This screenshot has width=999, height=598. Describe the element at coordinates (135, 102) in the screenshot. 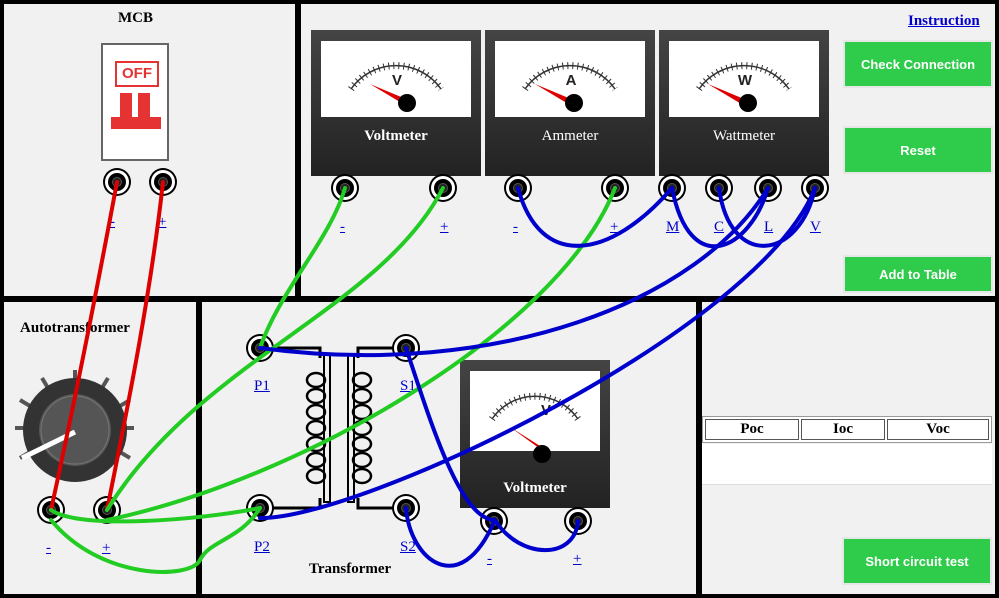

I see `mcb-switch: OFF` at that location.